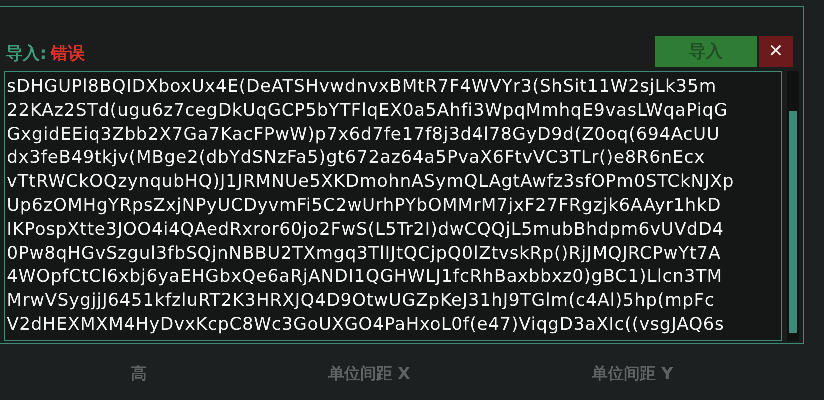  What do you see at coordinates (361, 302) in the screenshot?
I see `text-line: MrwVSygjjJ6451kfzluRT2K3HRXJQ4D9OtwUGZpKeJ31hJ9TGlm(c4Al)5hp(mpFc` at bounding box center [361, 302].